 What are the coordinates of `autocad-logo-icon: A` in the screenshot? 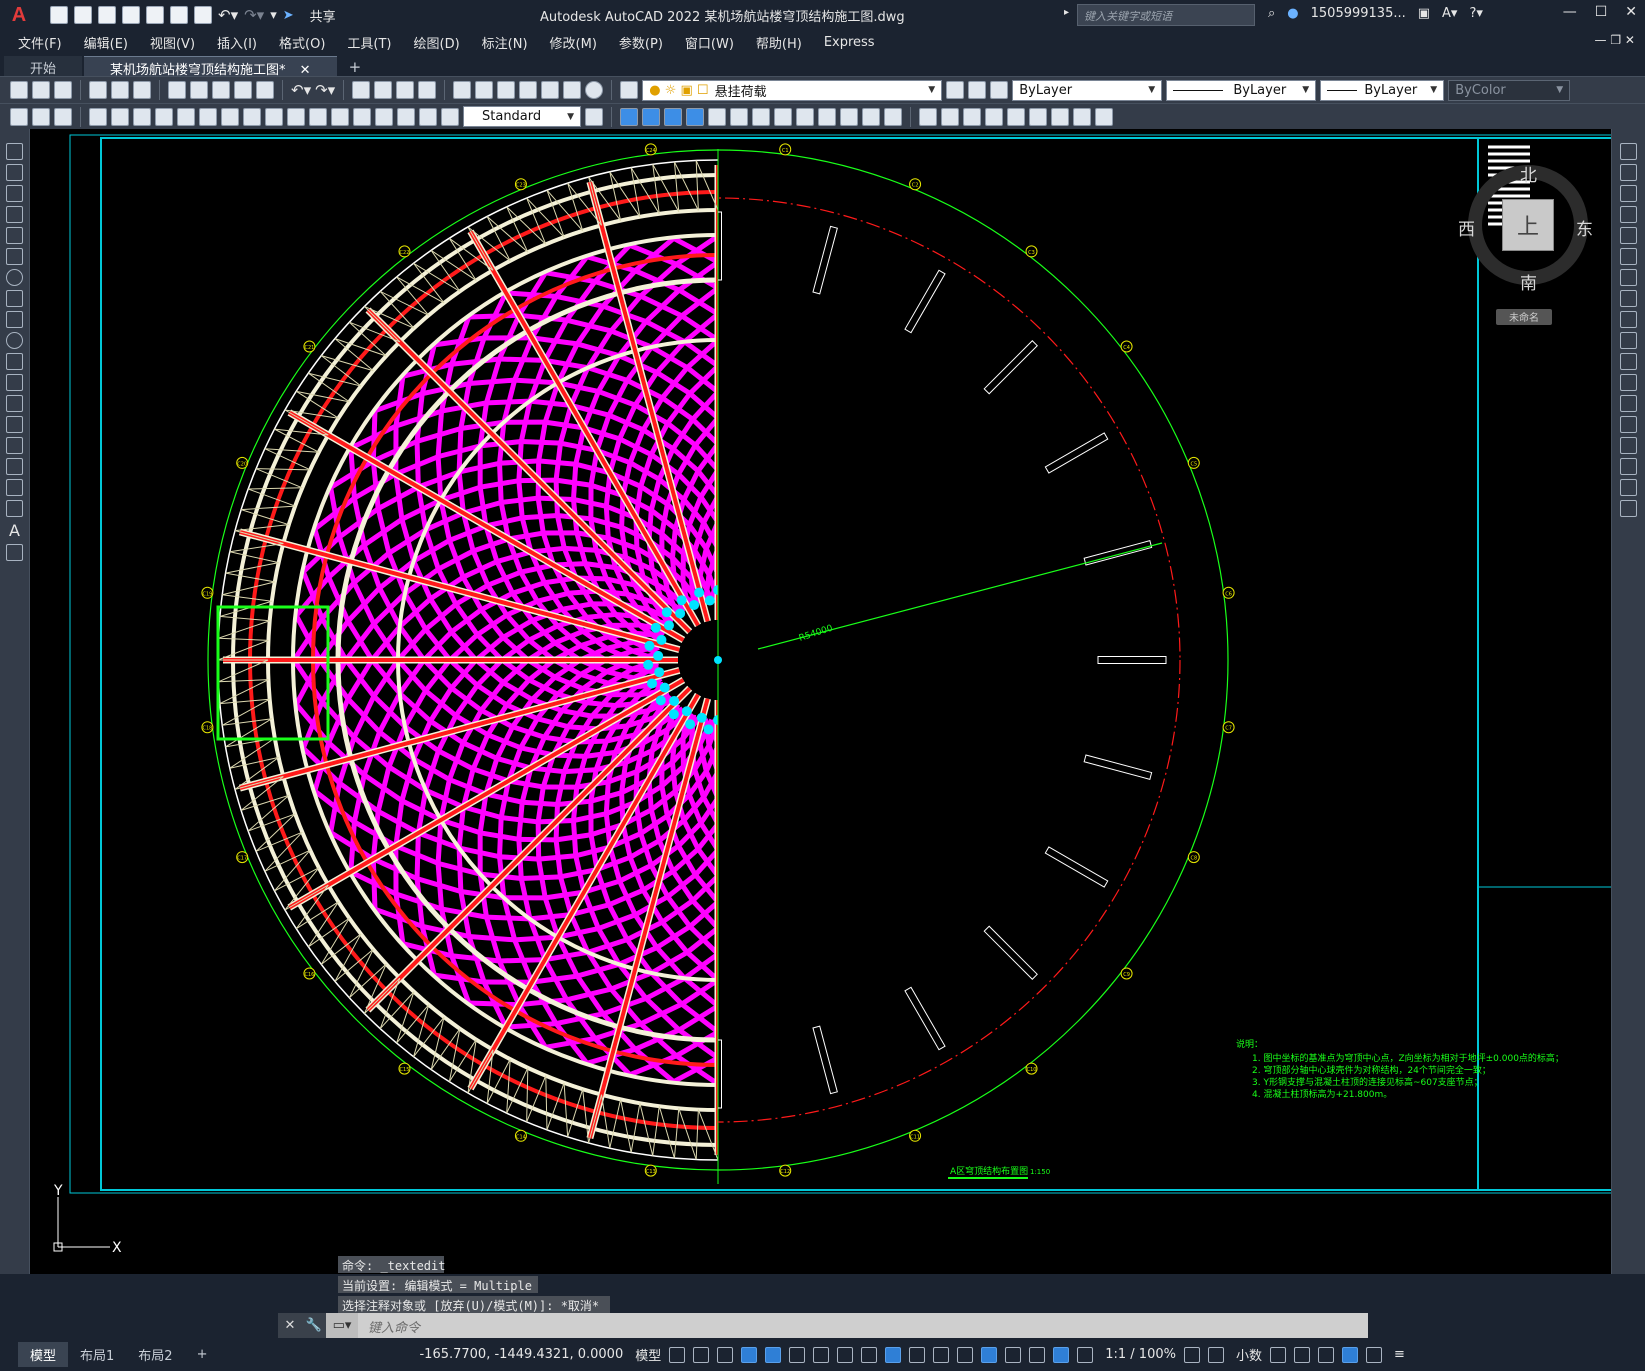 It's located at (19, 15).